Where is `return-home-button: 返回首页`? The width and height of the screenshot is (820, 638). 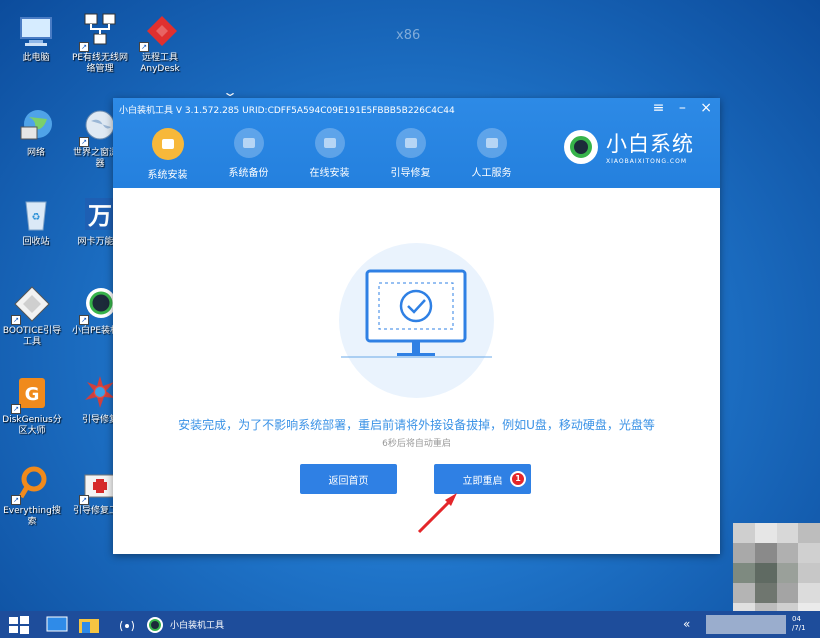 return-home-button: 返回首页 is located at coordinates (348, 479).